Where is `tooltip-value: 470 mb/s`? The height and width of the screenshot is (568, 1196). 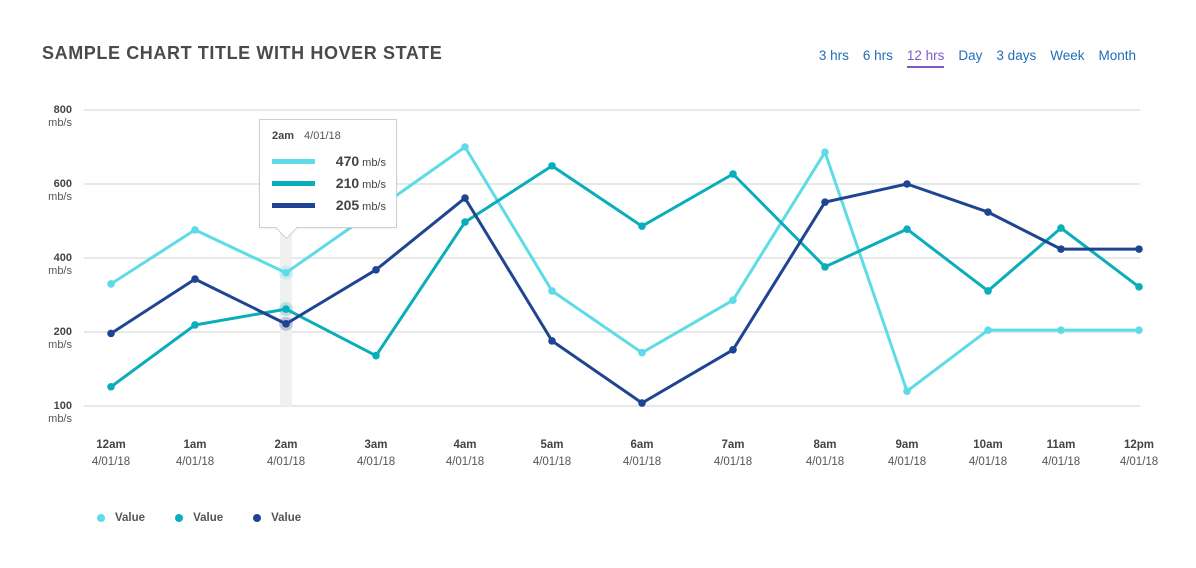 tooltip-value: 470 mb/s is located at coordinates (360, 161).